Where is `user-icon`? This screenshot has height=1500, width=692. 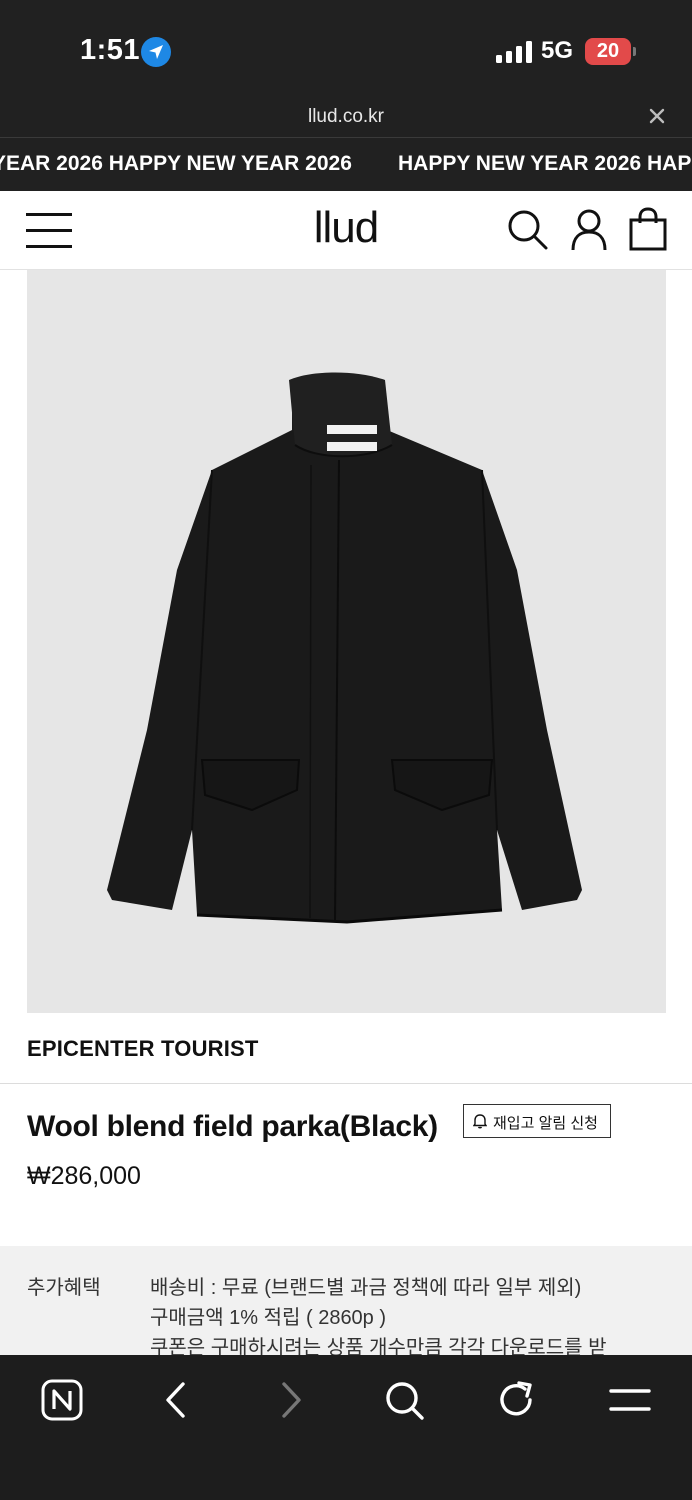 user-icon is located at coordinates (589, 229).